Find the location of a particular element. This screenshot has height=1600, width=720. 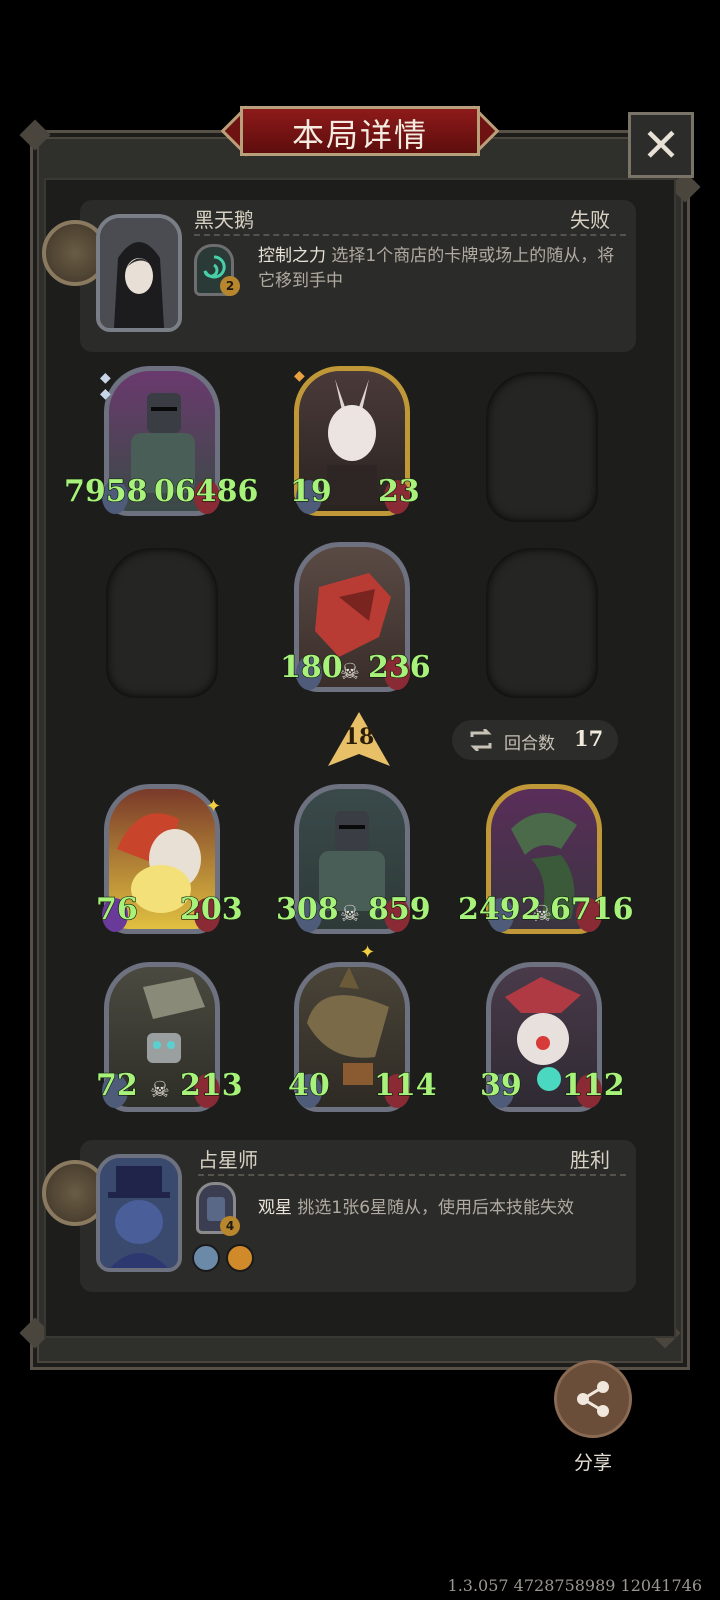

player-portrait is located at coordinates (139, 1213).